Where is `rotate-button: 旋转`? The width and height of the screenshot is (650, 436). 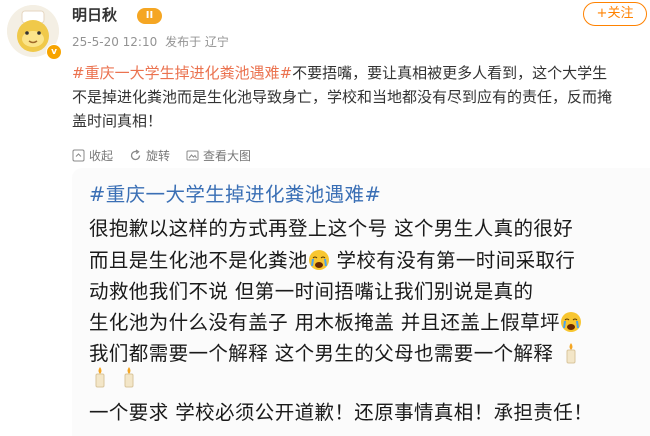 rotate-button: 旋转 is located at coordinates (149, 155).